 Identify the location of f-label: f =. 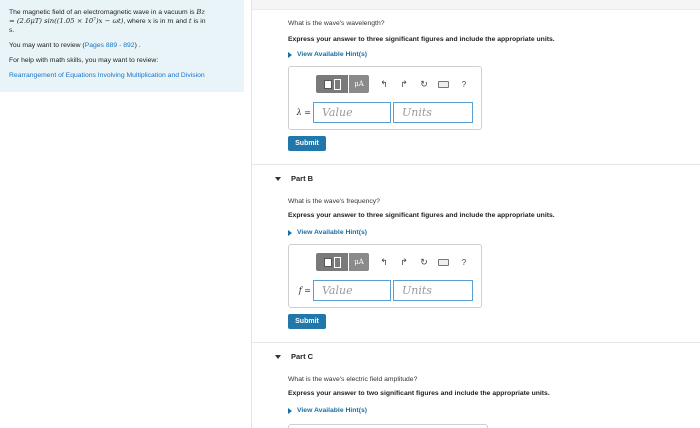
(304, 290).